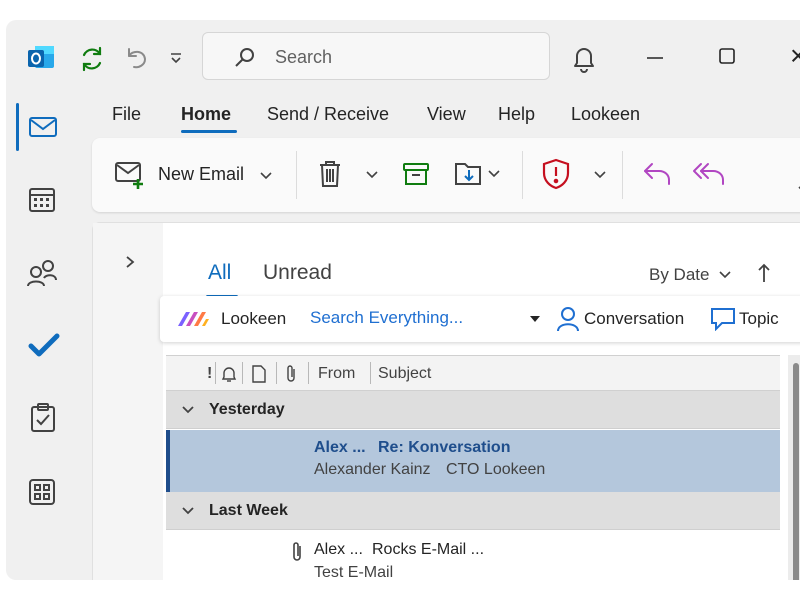  Describe the element at coordinates (229, 374) in the screenshot. I see `reminder-bell-column-icon` at that location.